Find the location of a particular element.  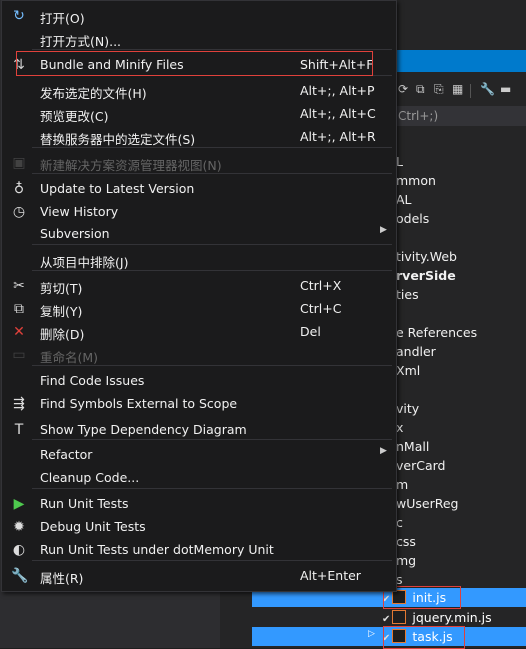

menu-item-label: Debug Unit Tests is located at coordinates (93, 526).